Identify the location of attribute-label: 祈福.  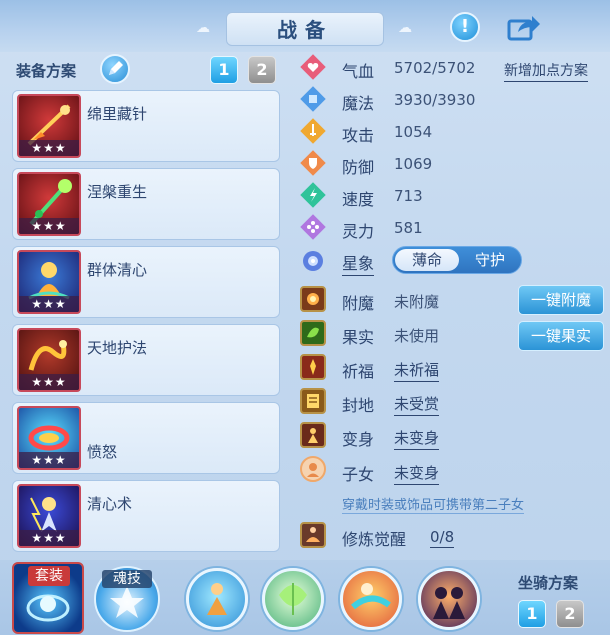
(358, 371).